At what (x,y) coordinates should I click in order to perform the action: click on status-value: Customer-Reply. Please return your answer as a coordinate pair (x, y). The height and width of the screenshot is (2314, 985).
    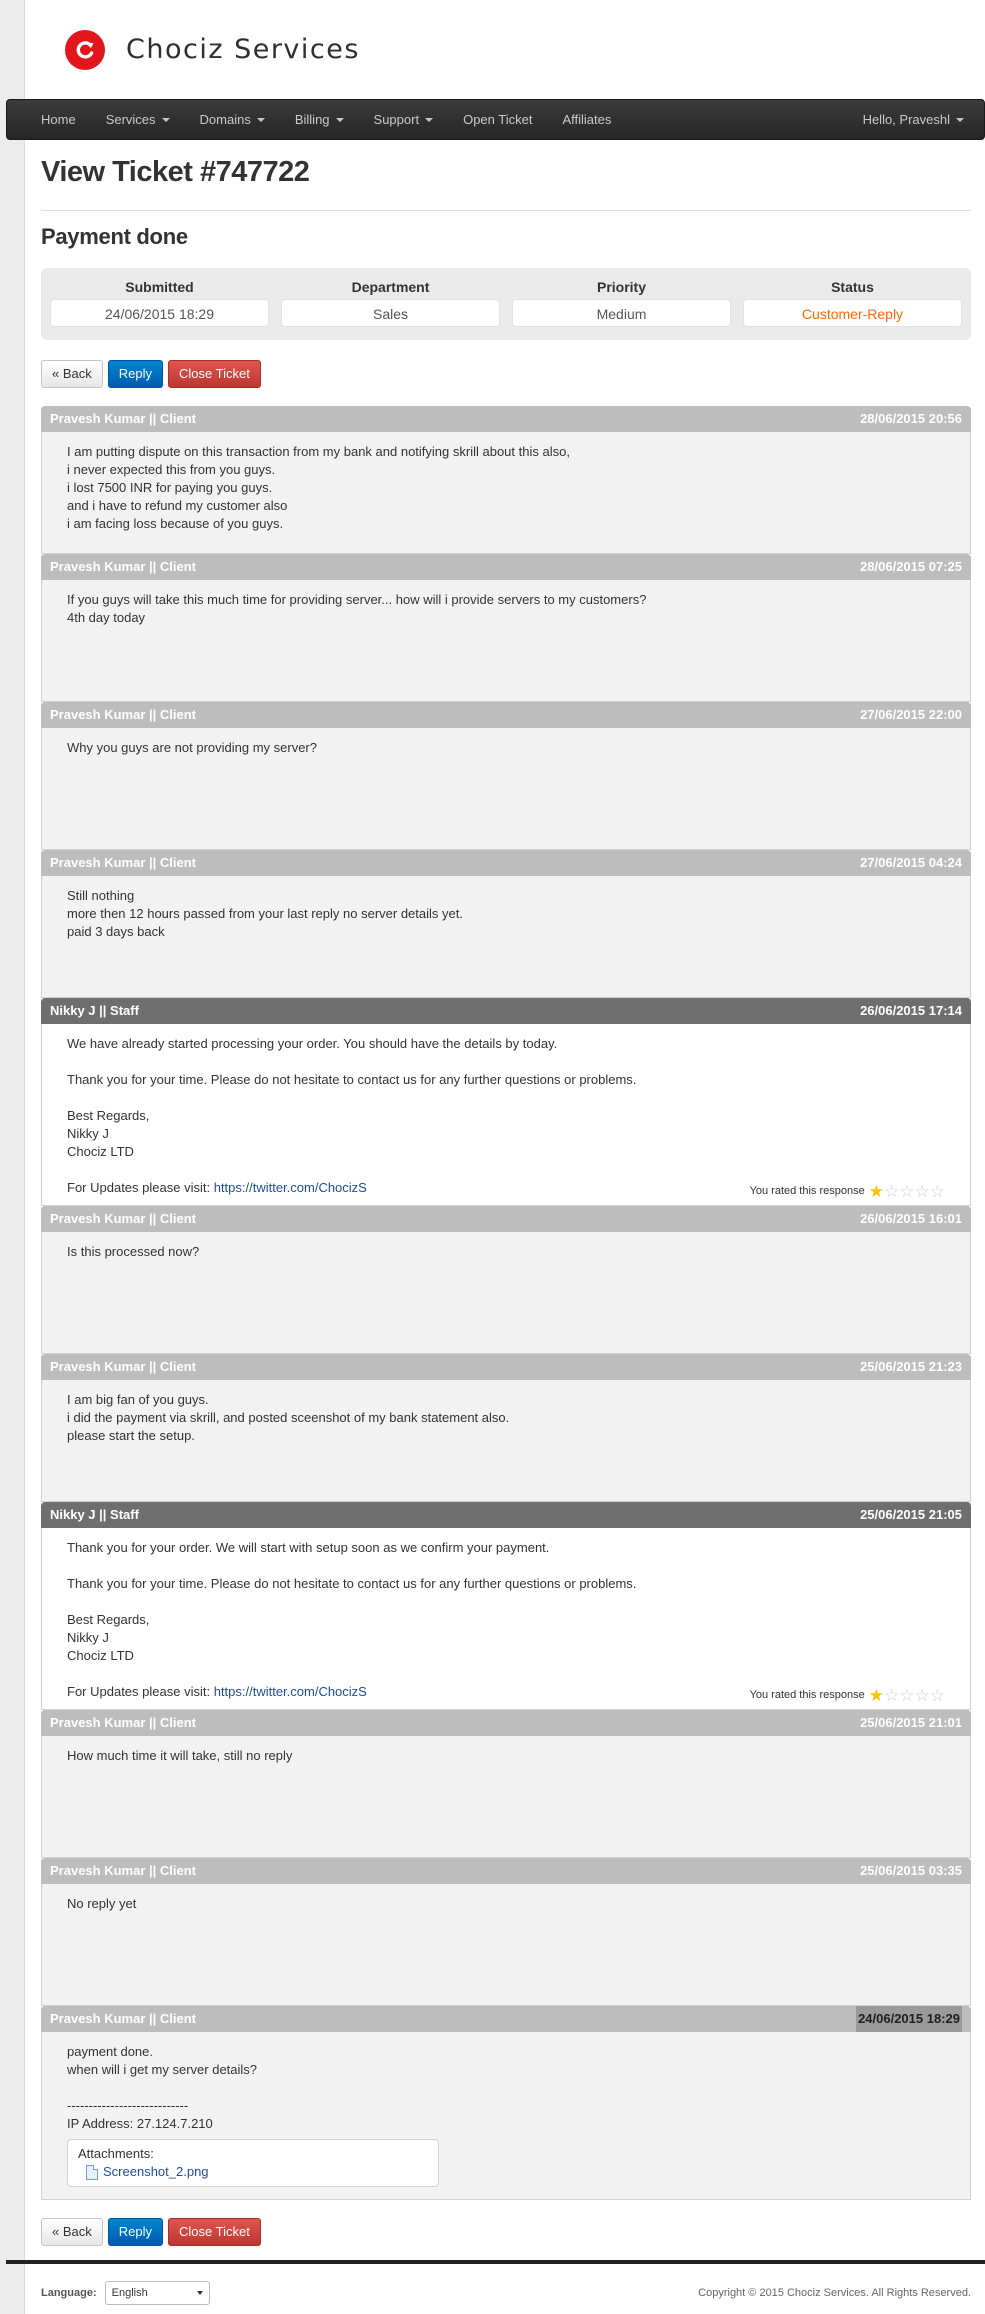
    Looking at the image, I should click on (852, 313).